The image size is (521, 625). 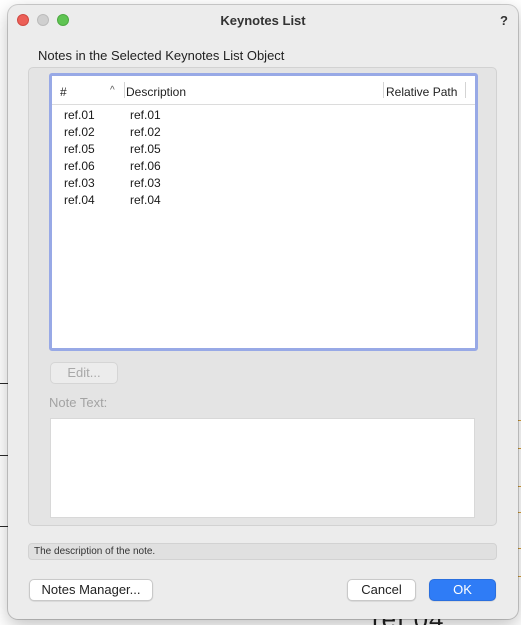 What do you see at coordinates (145, 200) in the screenshot?
I see `row-description: ref.04` at bounding box center [145, 200].